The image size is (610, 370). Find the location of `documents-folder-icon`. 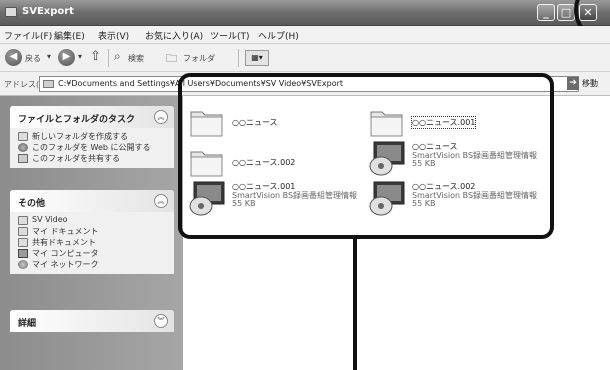

documents-folder-icon is located at coordinates (23, 231).